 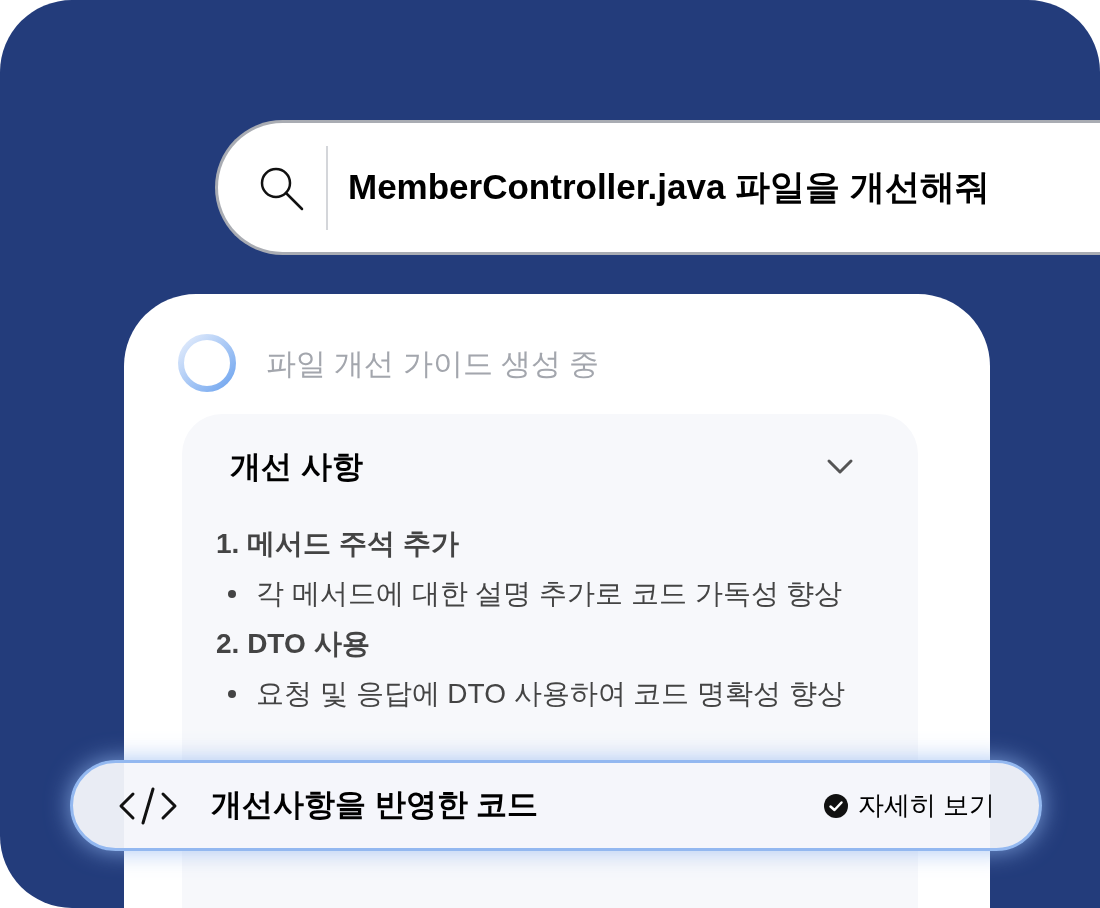 I want to click on item-heading: 2. DTO 사용, so click(x=293, y=643).